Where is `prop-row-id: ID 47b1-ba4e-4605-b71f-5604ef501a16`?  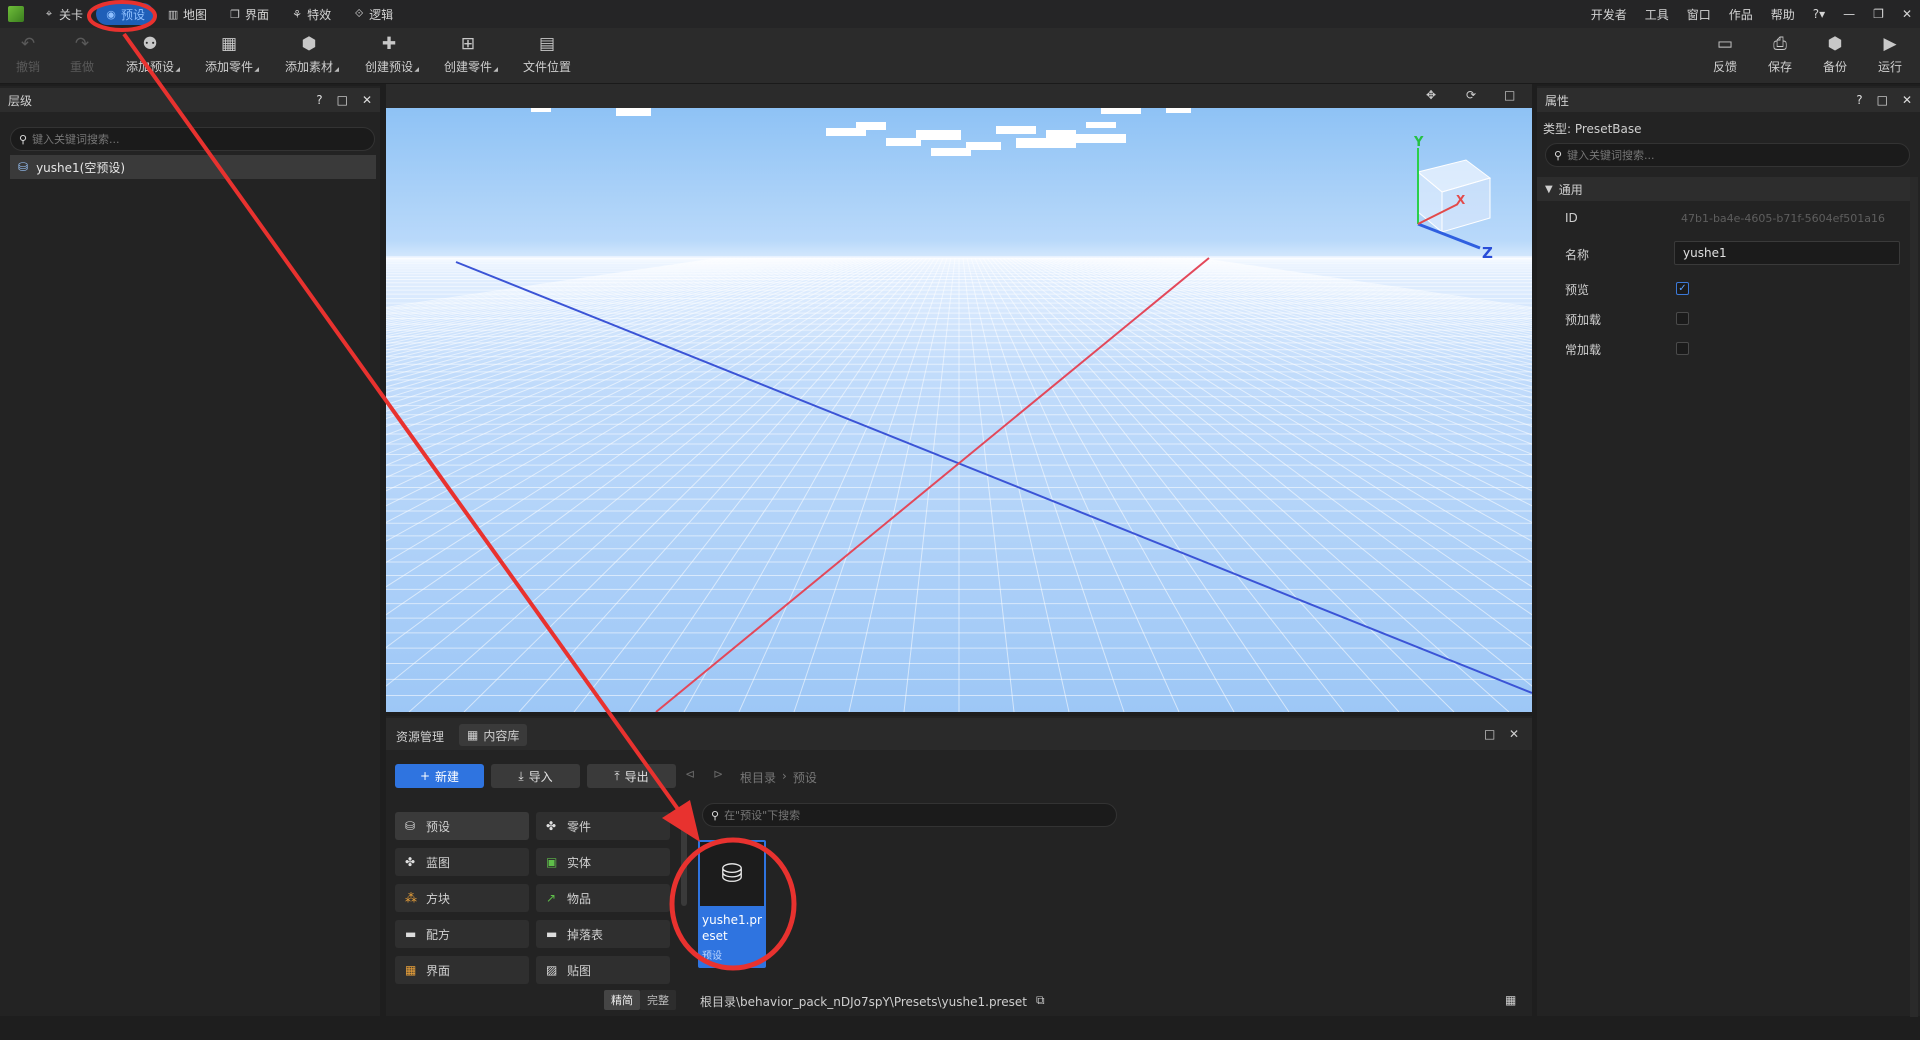
prop-row-id: ID 47b1-ba4e-4605-b71f-5604ef501a16 is located at coordinates (1722, 221).